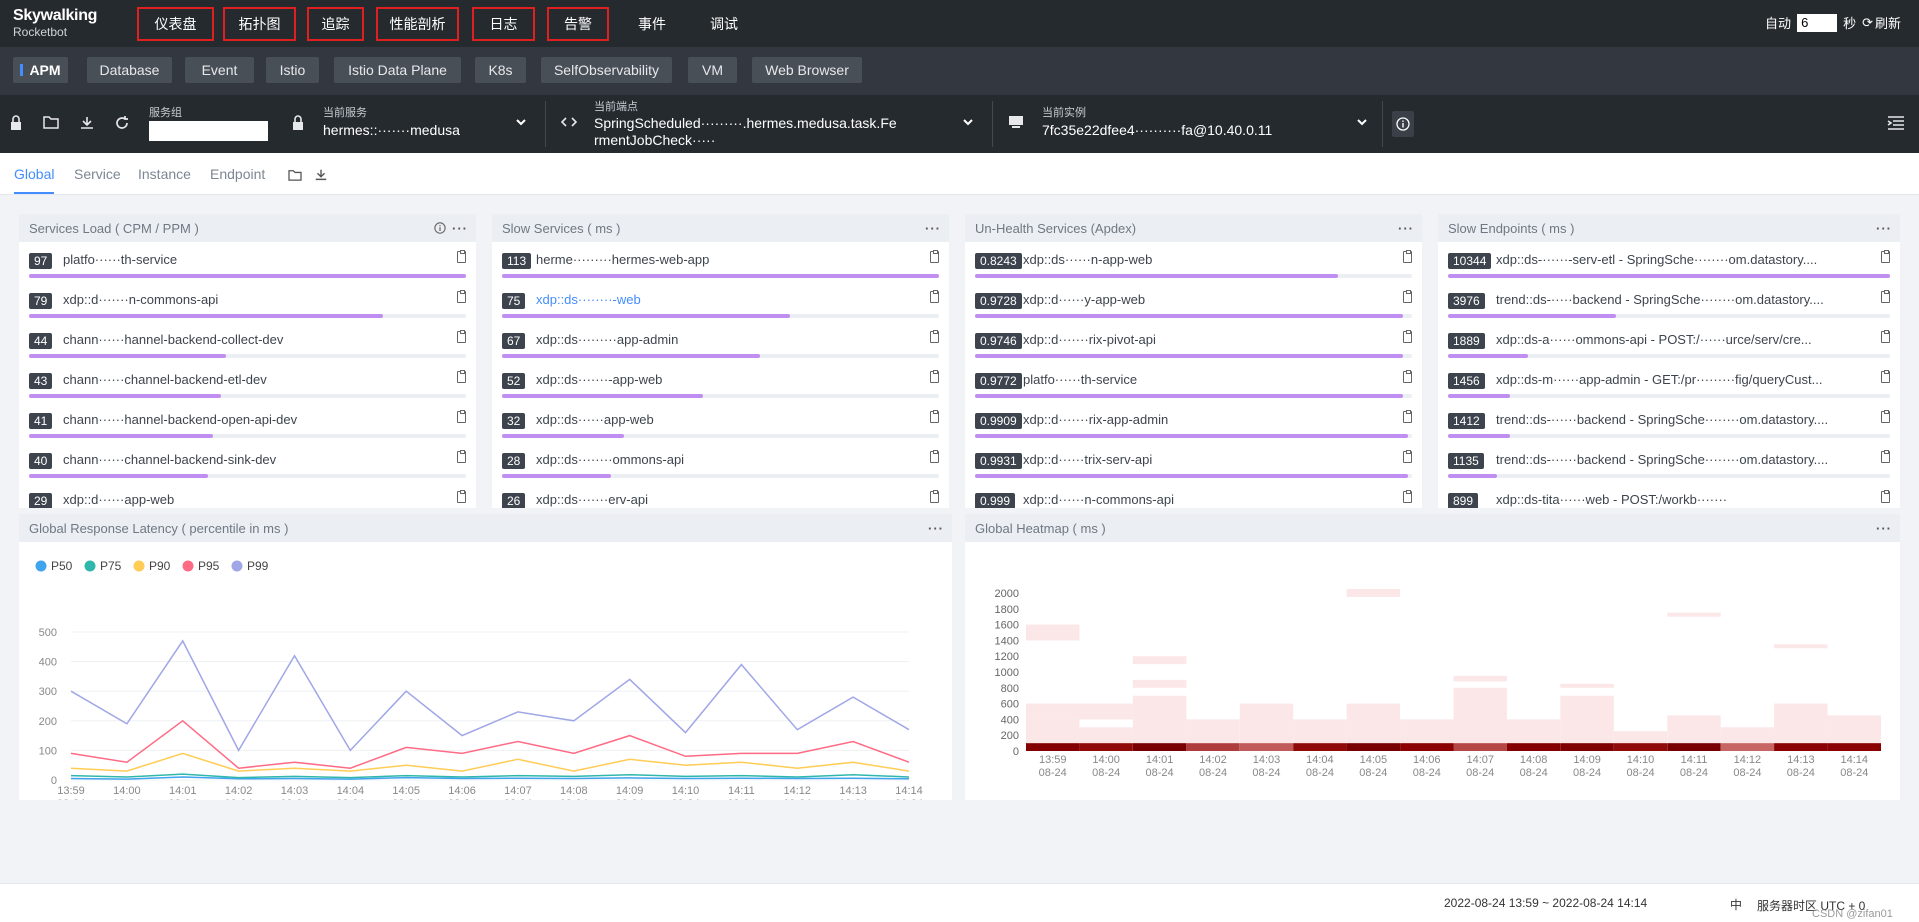 The image size is (1919, 922). Describe the element at coordinates (720, 306) in the screenshot. I see `list-item: 75 xdp::ds········-web` at that location.